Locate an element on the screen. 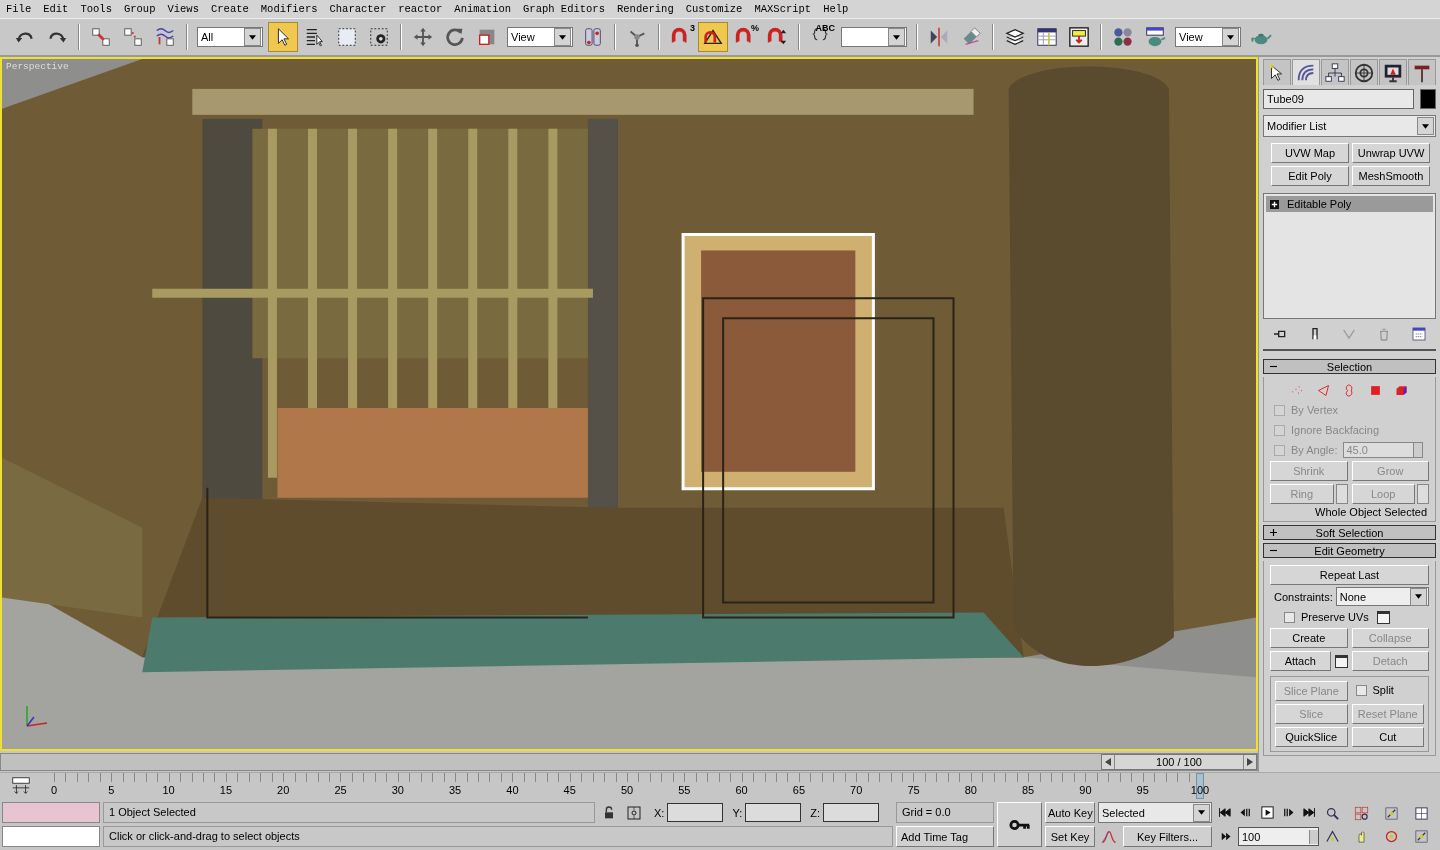 The width and height of the screenshot is (1440, 850). frame-number: 70 is located at coordinates (856, 790).